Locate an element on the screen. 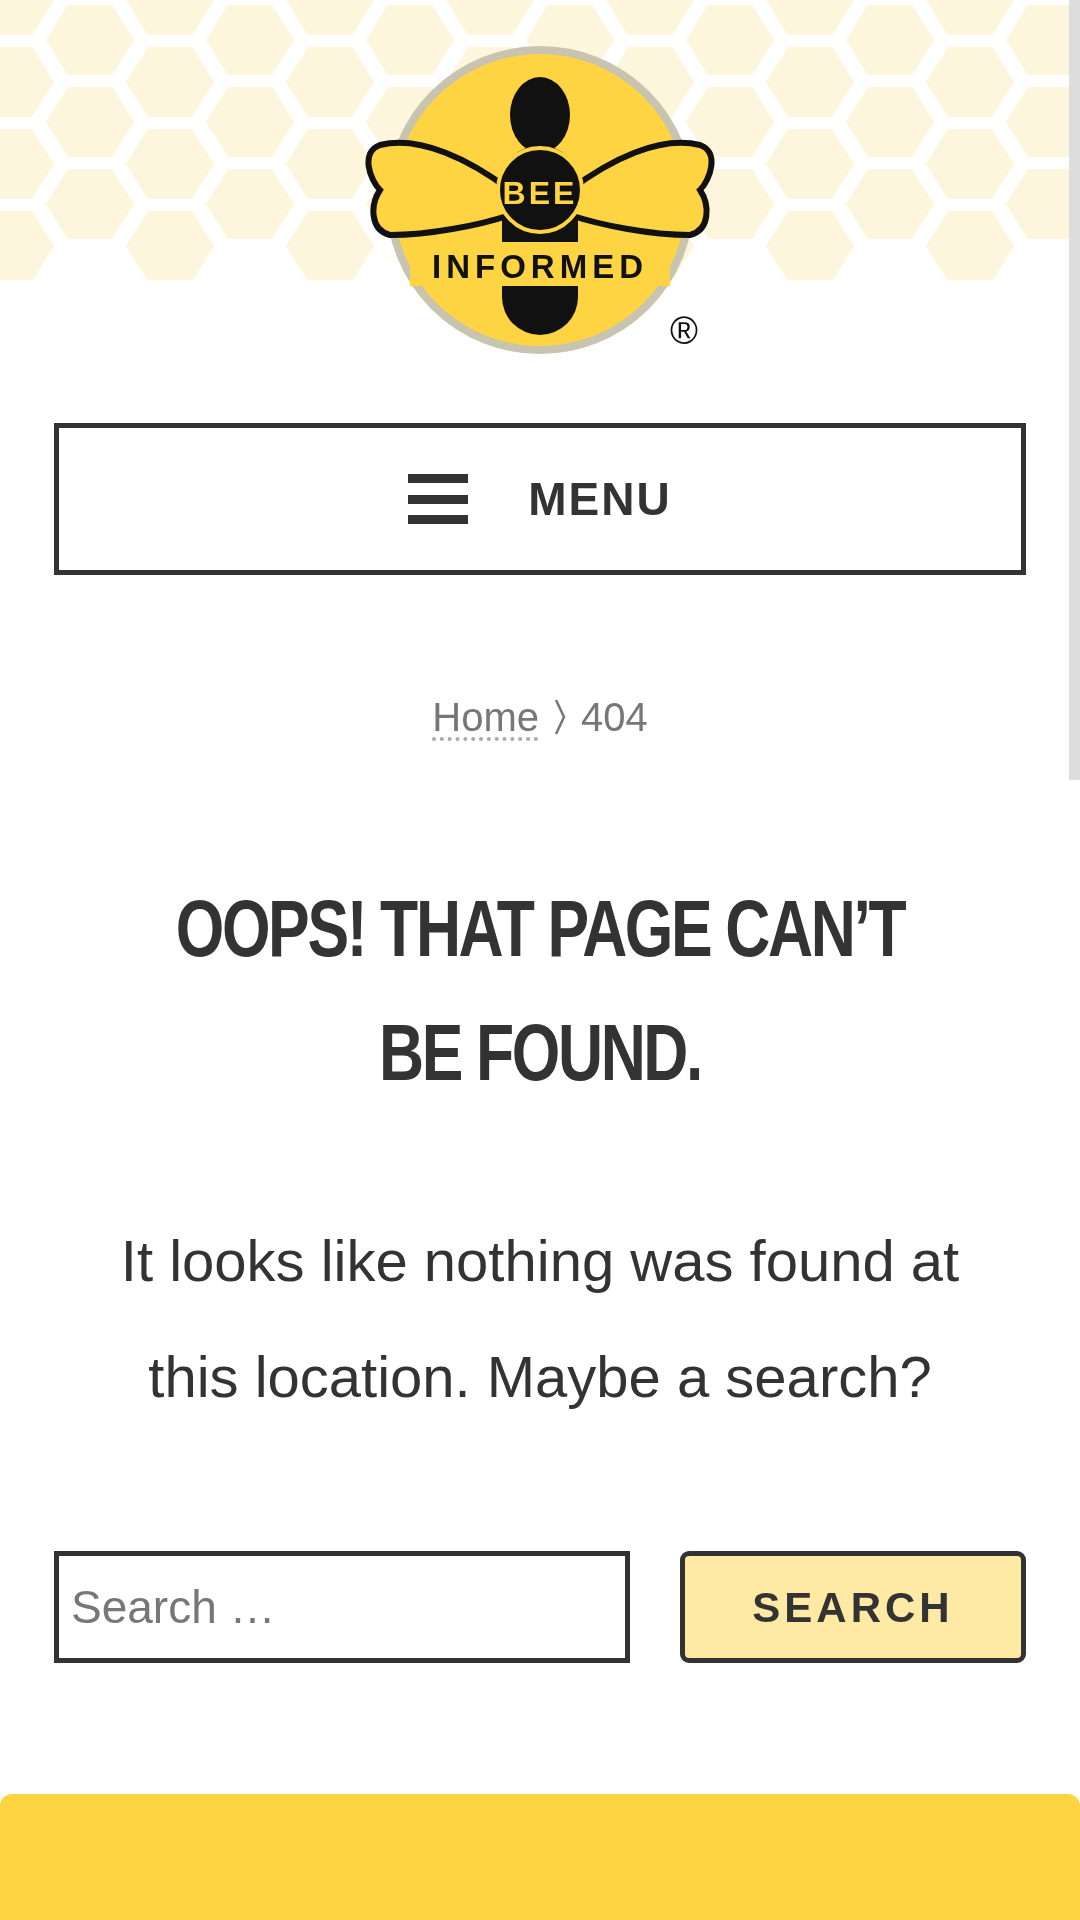 The height and width of the screenshot is (1920, 1080). logo-text: INFORMED is located at coordinates (540, 266).